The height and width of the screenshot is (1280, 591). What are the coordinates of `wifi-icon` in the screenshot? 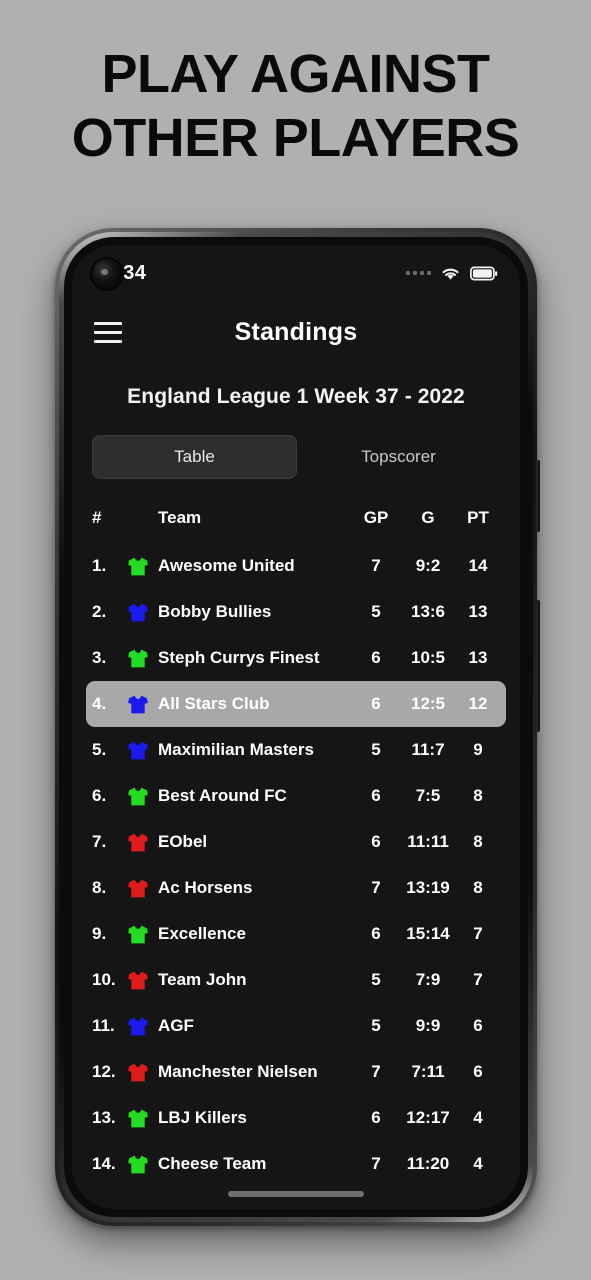 It's located at (450, 273).